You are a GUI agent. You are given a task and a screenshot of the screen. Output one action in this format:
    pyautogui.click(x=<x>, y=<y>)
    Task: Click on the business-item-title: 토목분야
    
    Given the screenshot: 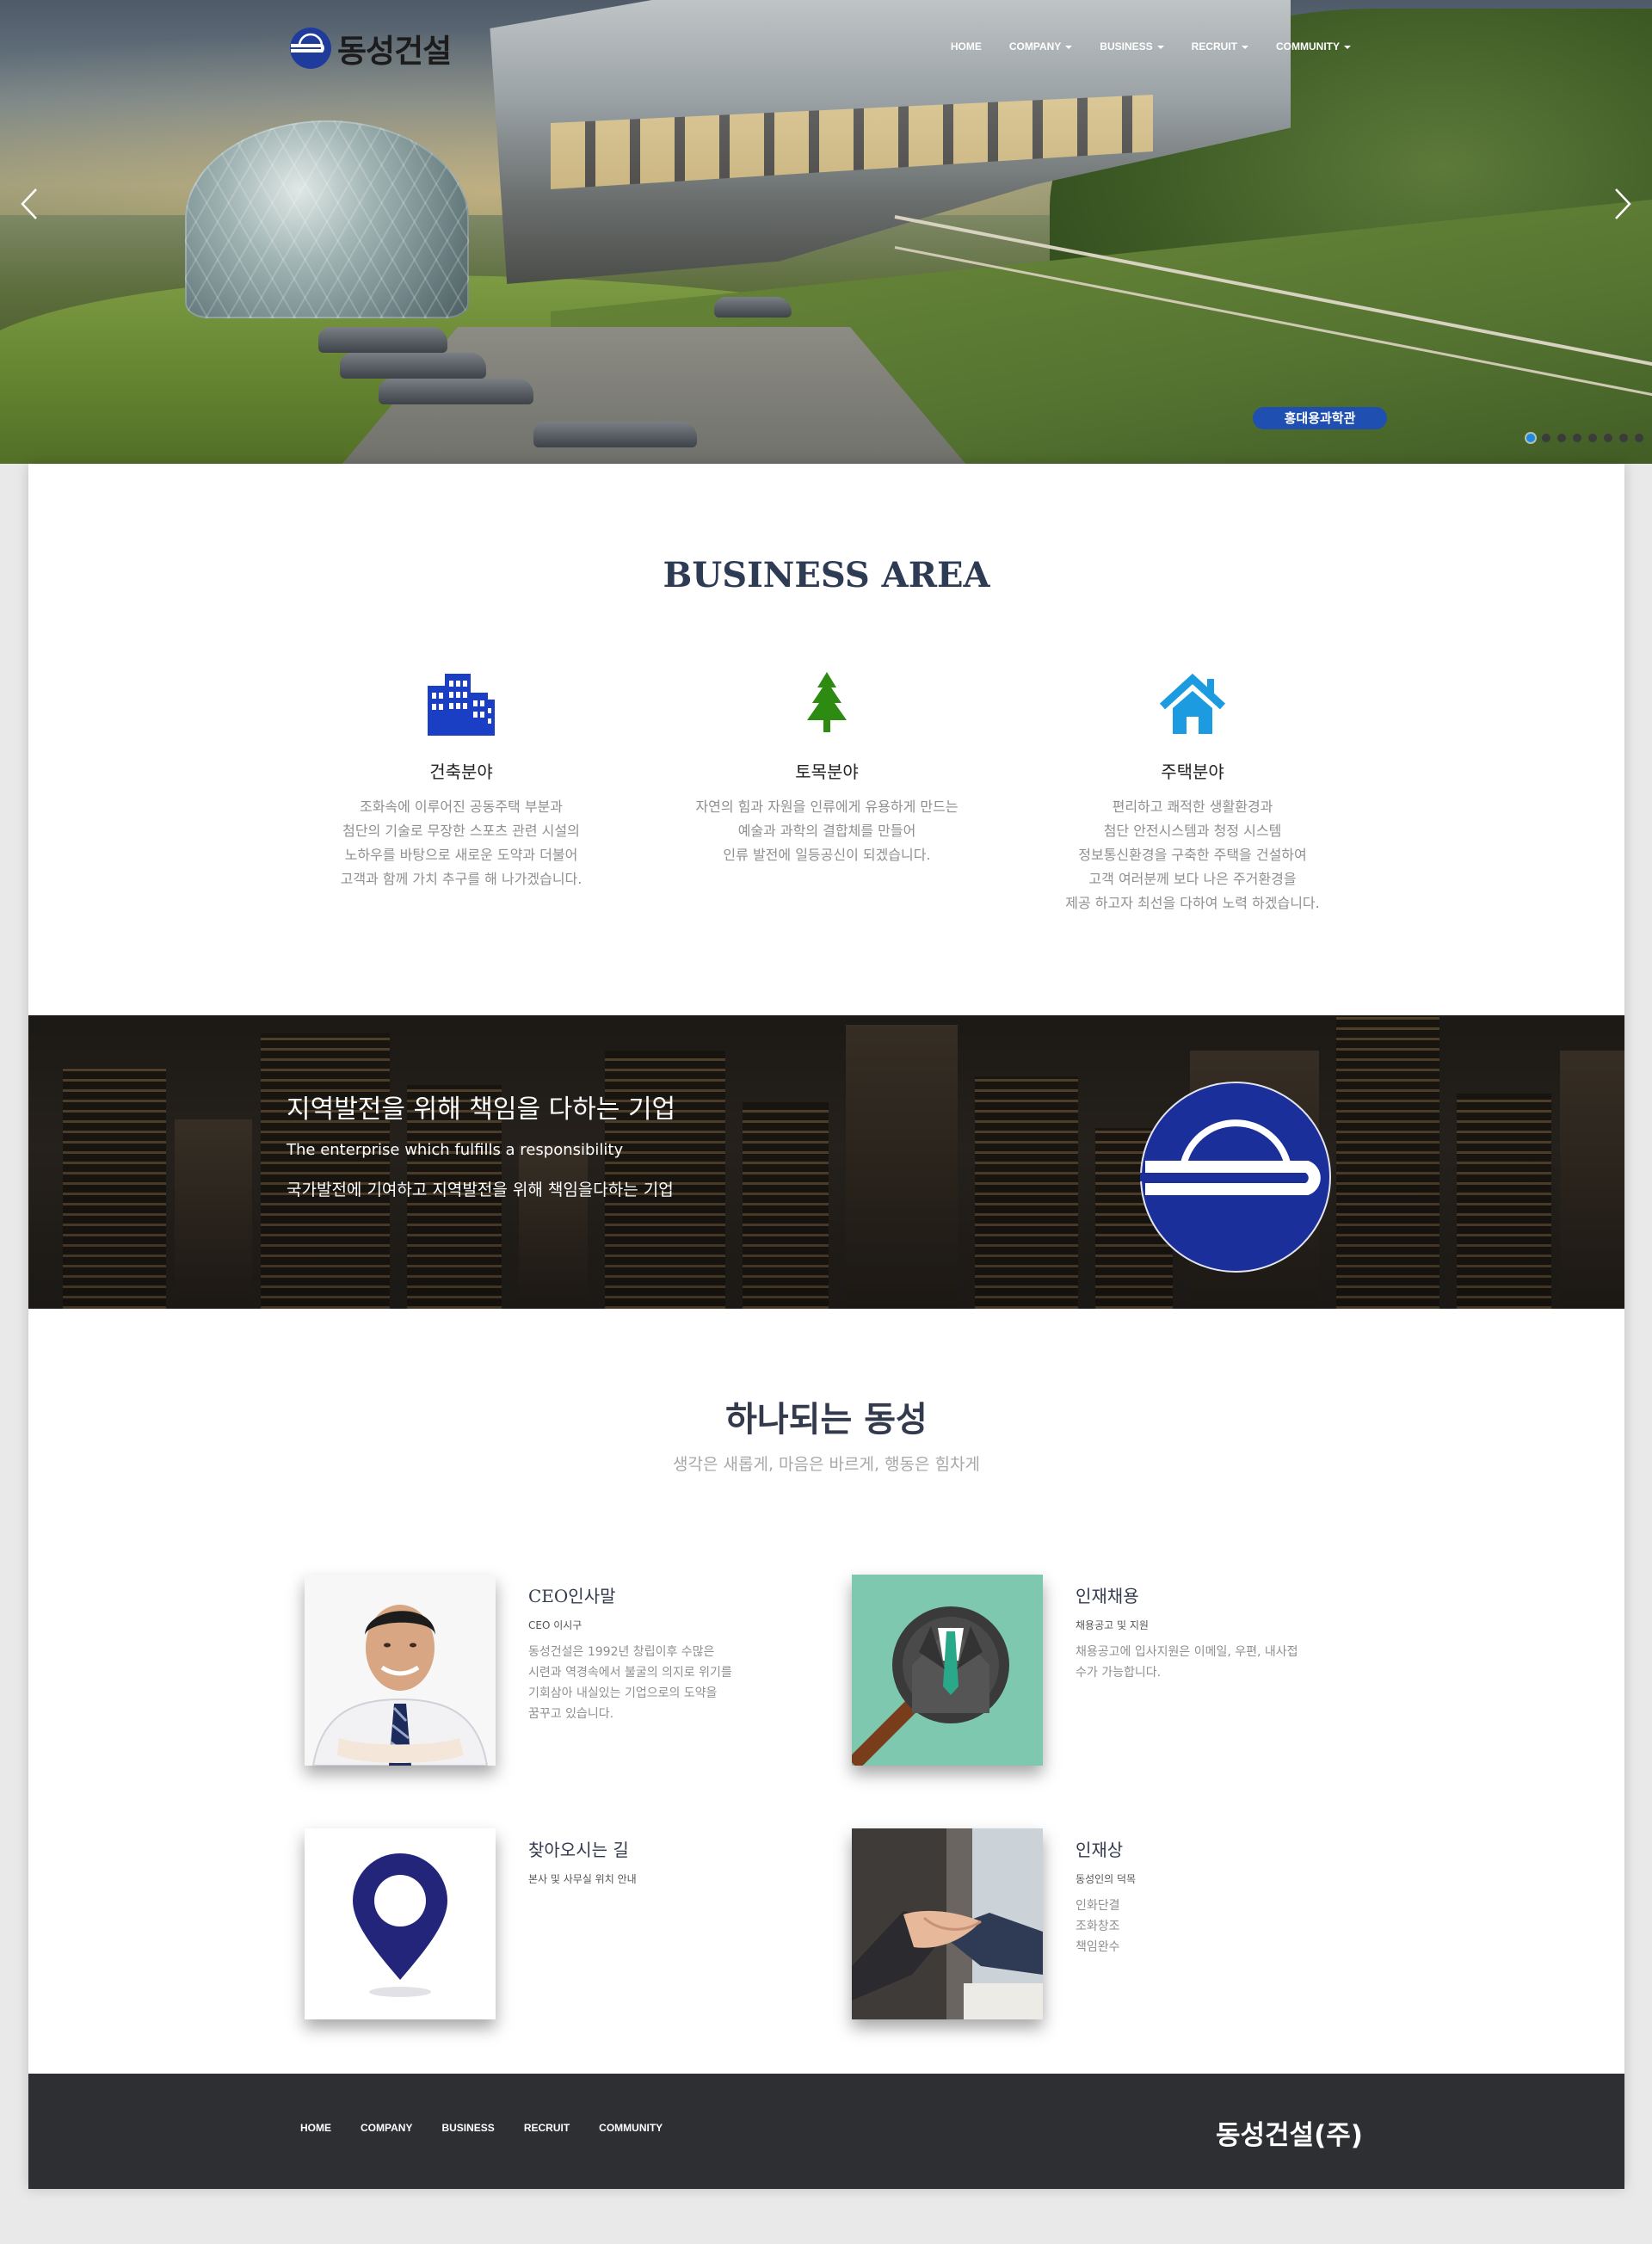 What is the action you would take?
    pyautogui.click(x=827, y=771)
    